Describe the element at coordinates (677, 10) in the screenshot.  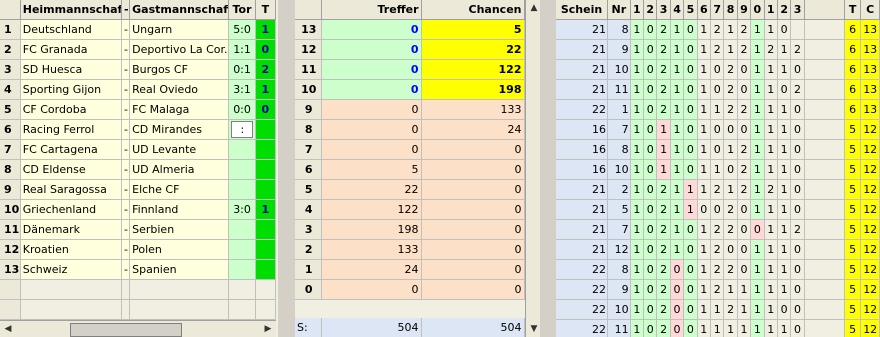
I see `ticket-column-header: 4` at that location.